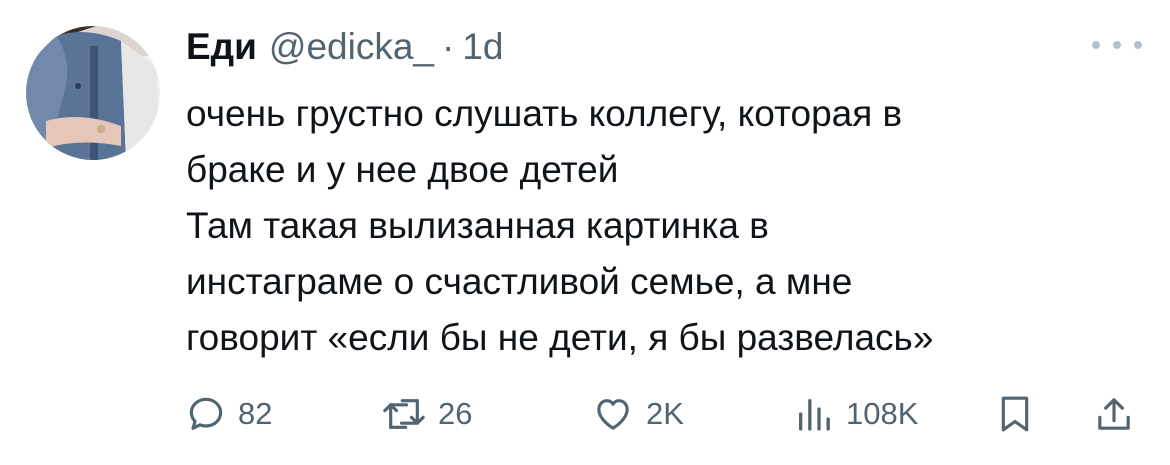  I want to click on tweet-text-line: очень грустно слушать коллегу, которая в, so click(544, 113).